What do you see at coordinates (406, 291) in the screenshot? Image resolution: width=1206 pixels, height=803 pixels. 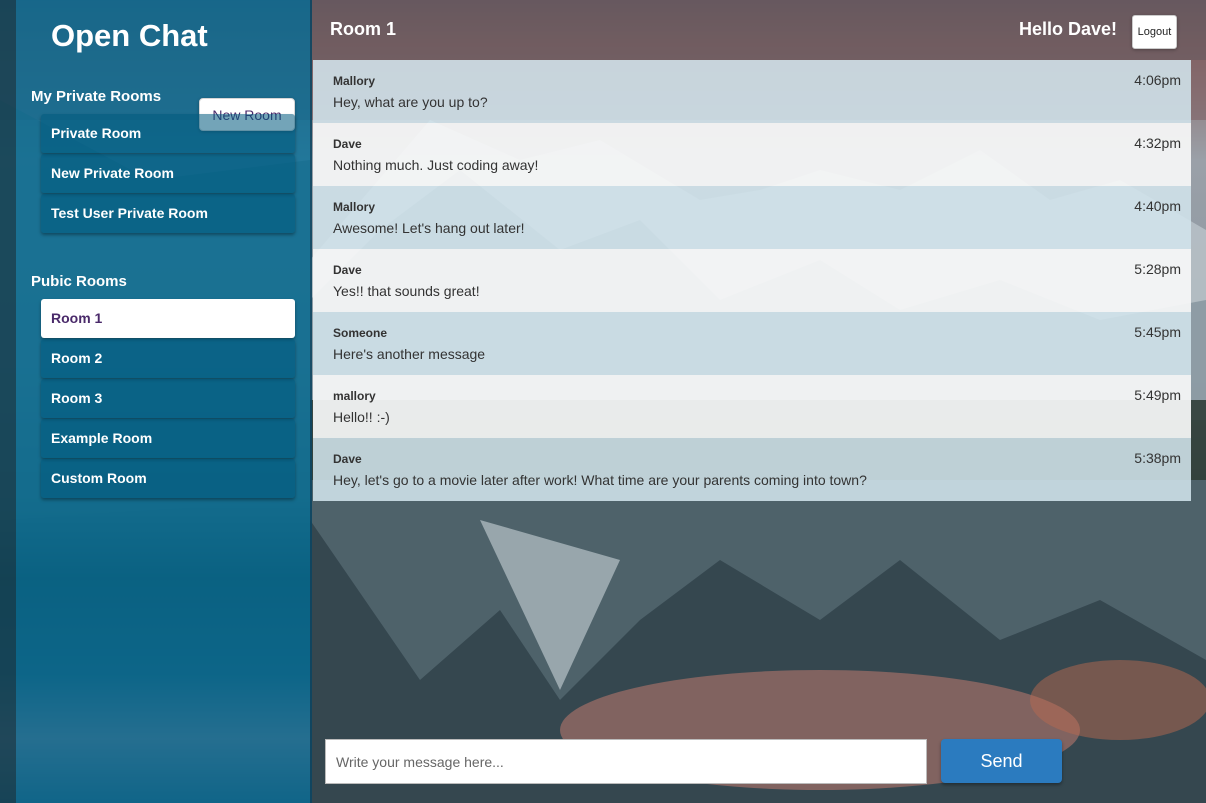 I see `message-text: Yes!! that sounds great!` at bounding box center [406, 291].